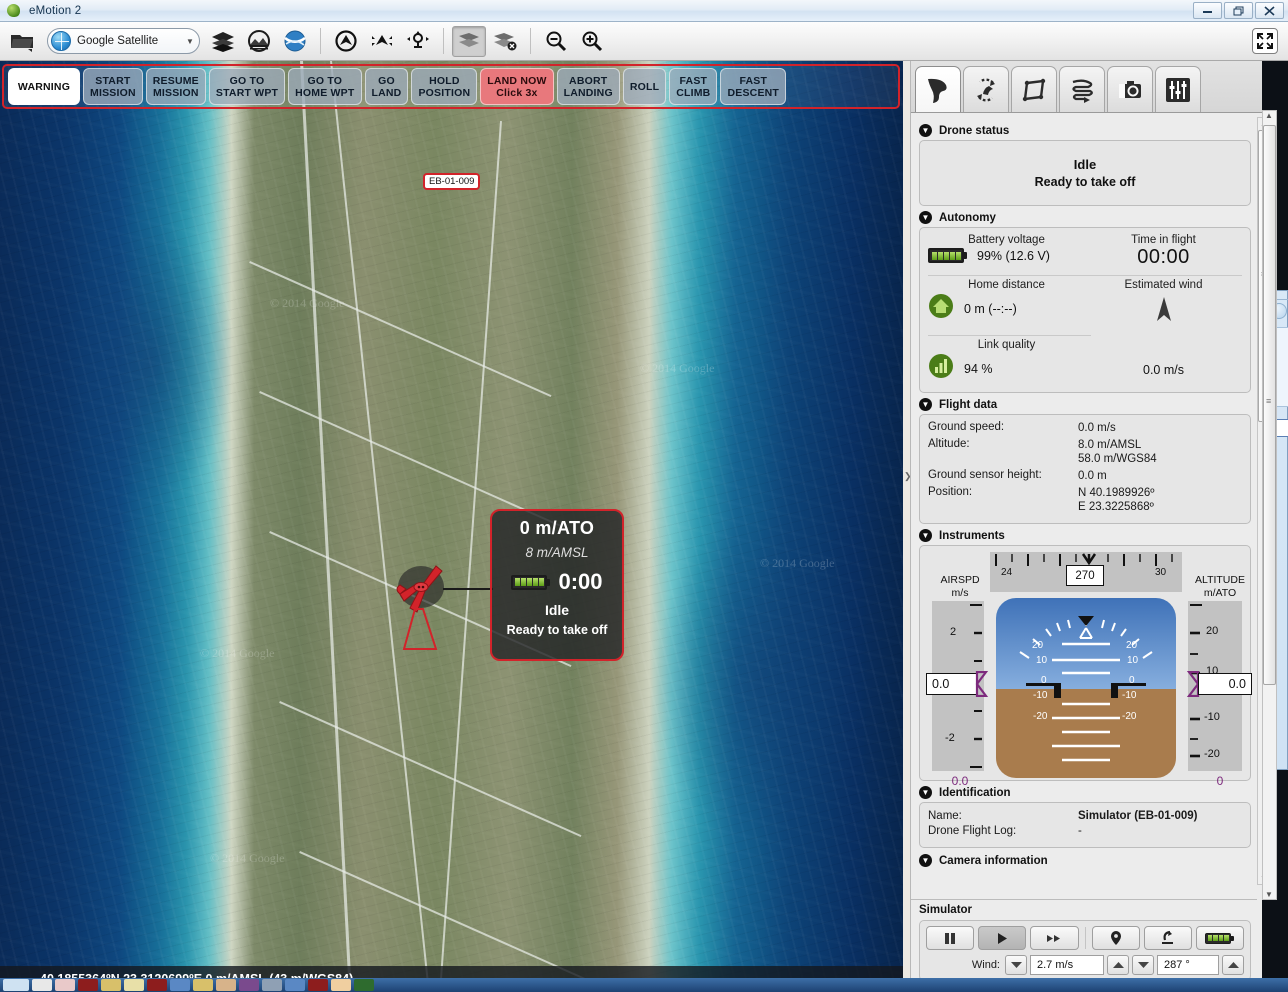 The width and height of the screenshot is (1288, 992). What do you see at coordinates (753, 92) in the screenshot?
I see `command-button-sublabel: DESCENT` at bounding box center [753, 92].